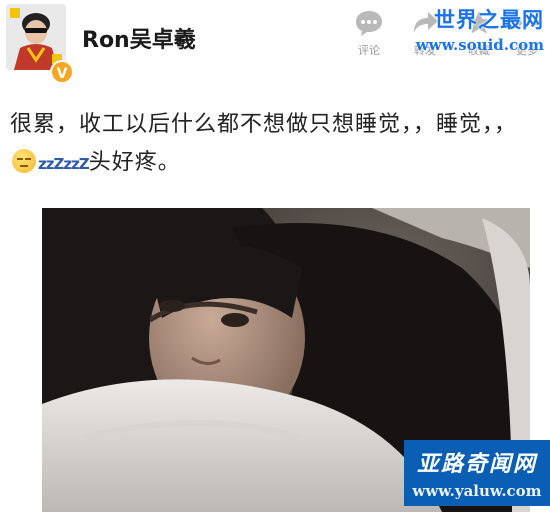  Describe the element at coordinates (476, 464) in the screenshot. I see `watermark-bottom-title: 亚路奇闻网` at that location.